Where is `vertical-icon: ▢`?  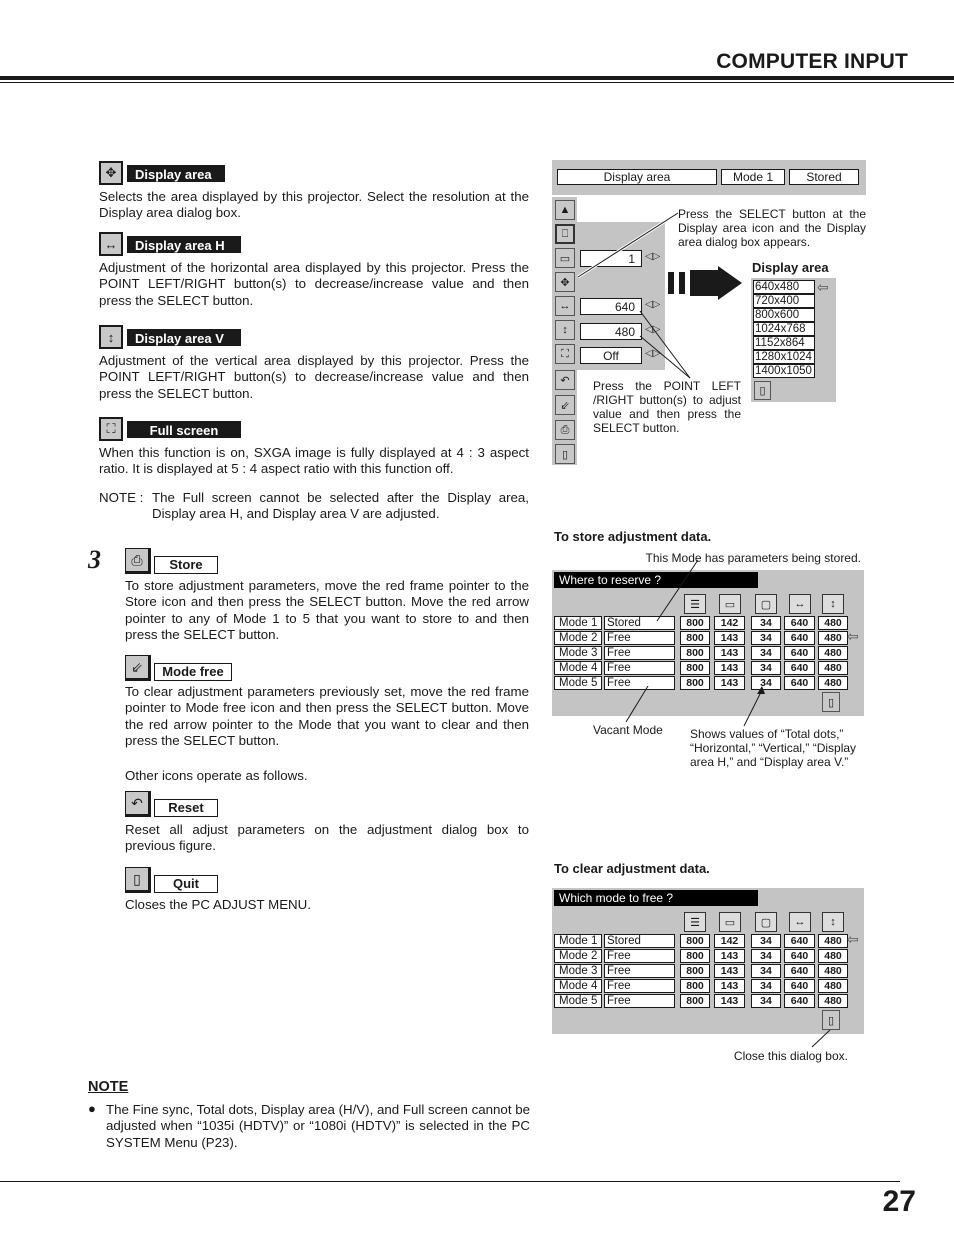 vertical-icon: ▢ is located at coordinates (766, 604).